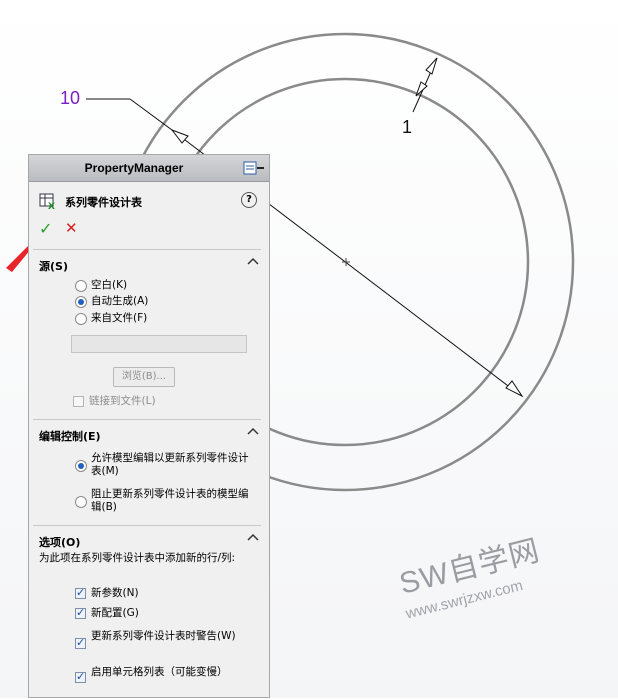 Image resolution: width=618 pixels, height=700 pixels. Describe the element at coordinates (80, 592) in the screenshot. I see `checkbox-new-parameters` at that location.